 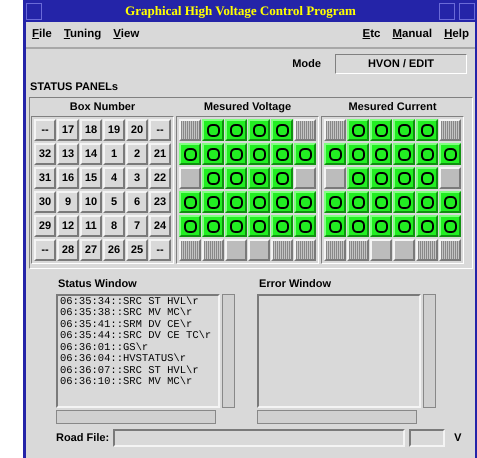 What do you see at coordinates (126, 35) in the screenshot?
I see `menu-item: View` at bounding box center [126, 35].